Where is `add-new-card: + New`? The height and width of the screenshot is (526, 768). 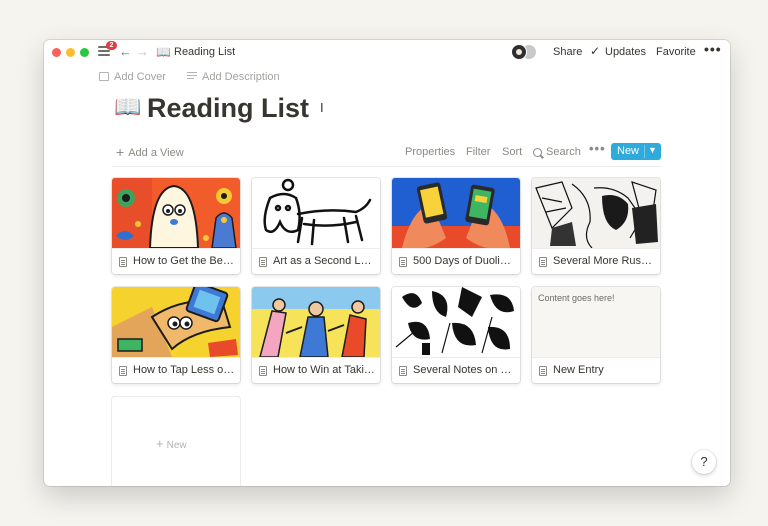 add-new-card: + New is located at coordinates (176, 441).